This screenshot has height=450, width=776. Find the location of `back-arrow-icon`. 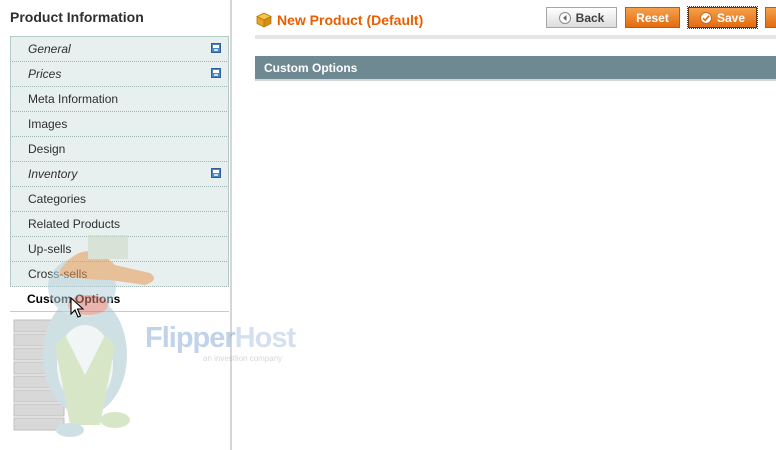

back-arrow-icon is located at coordinates (564, 17).